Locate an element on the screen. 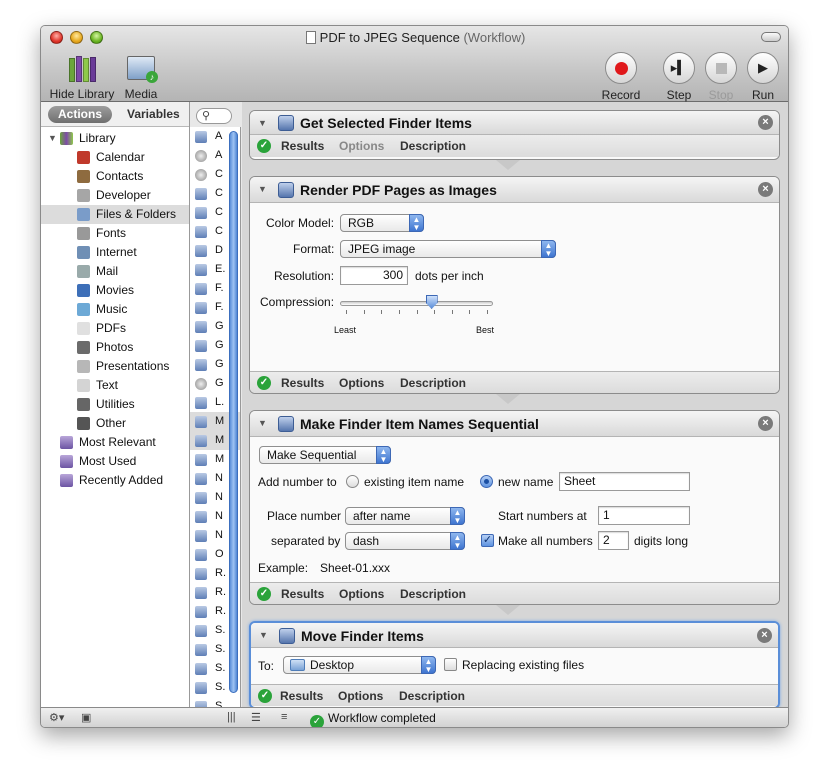  compression-slider-thumb is located at coordinates (431, 302).